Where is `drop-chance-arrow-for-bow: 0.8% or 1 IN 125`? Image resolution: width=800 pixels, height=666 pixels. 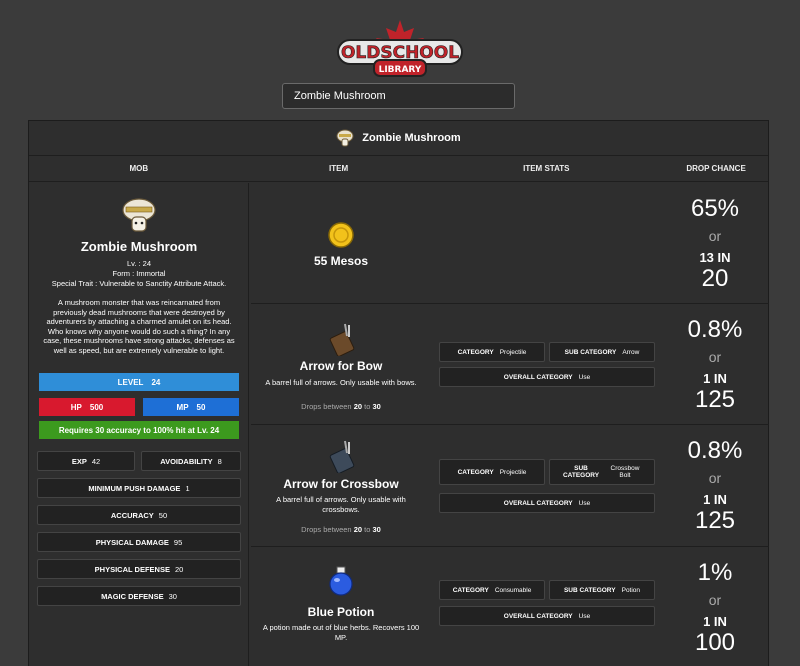
drop-chance-arrow-for-bow: 0.8% or 1 IN 125 is located at coordinates (715, 365).